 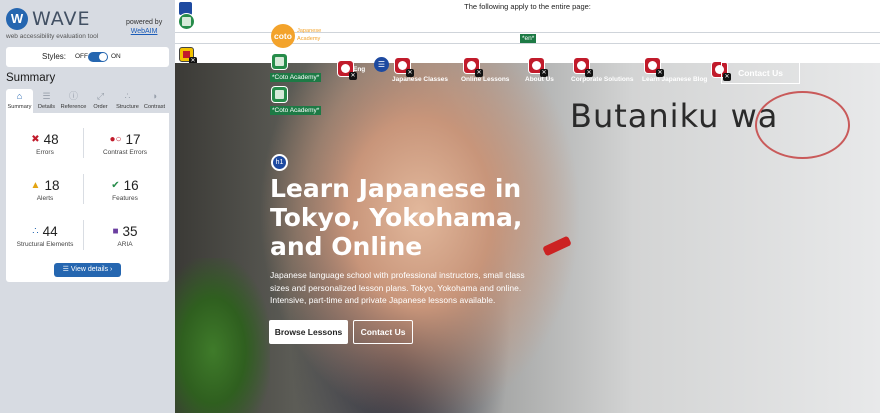 I want to click on contrast-error-icon: ●○, so click(x=115, y=139).